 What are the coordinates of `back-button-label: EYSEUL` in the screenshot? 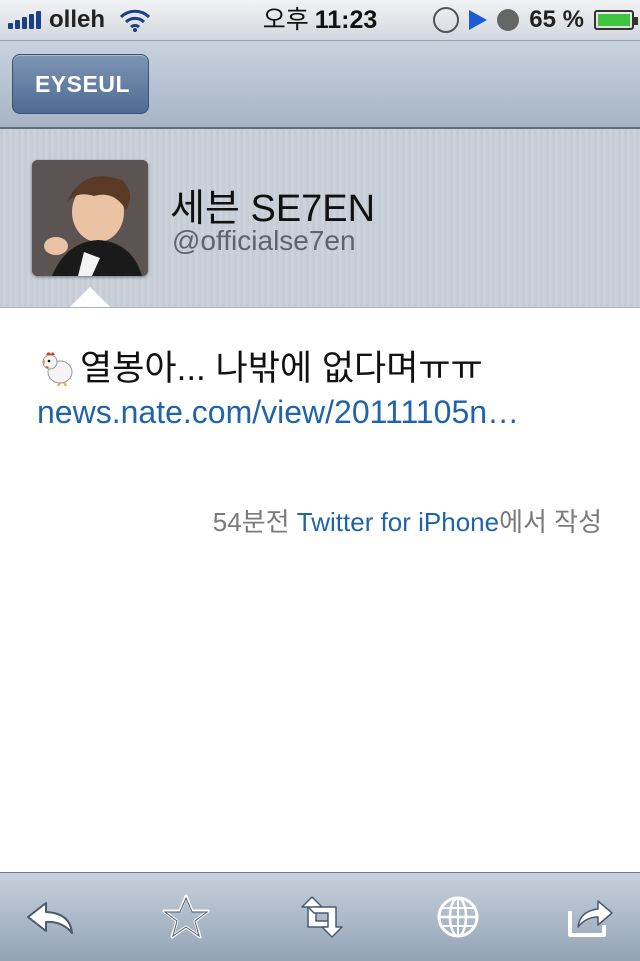 It's located at (83, 84).